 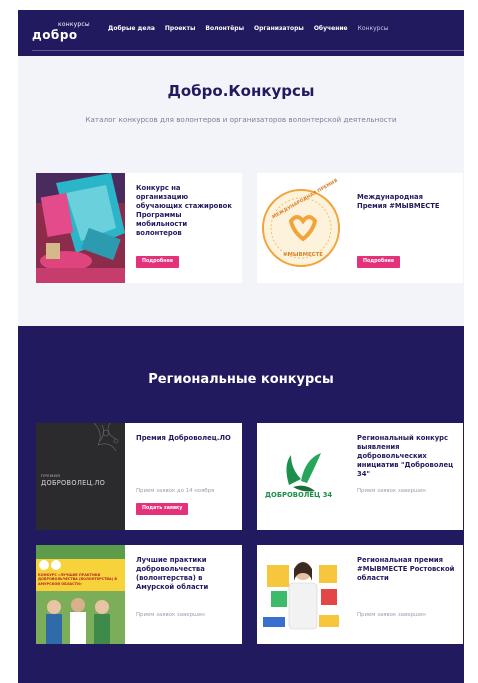 What do you see at coordinates (331, 28) in the screenshot?
I see `nav-item-learning: Обучение` at bounding box center [331, 28].